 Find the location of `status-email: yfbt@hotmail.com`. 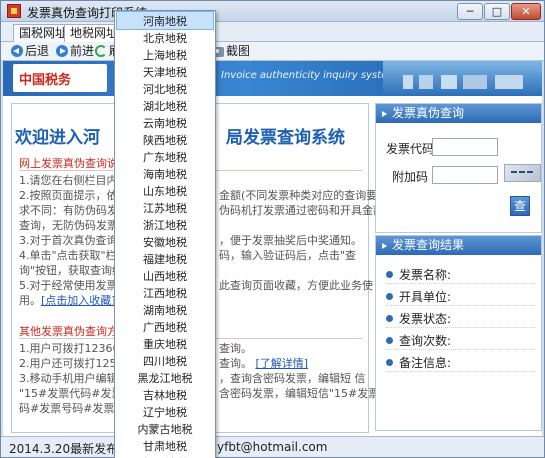

status-email: yfbt@hotmail.com is located at coordinates (272, 447).